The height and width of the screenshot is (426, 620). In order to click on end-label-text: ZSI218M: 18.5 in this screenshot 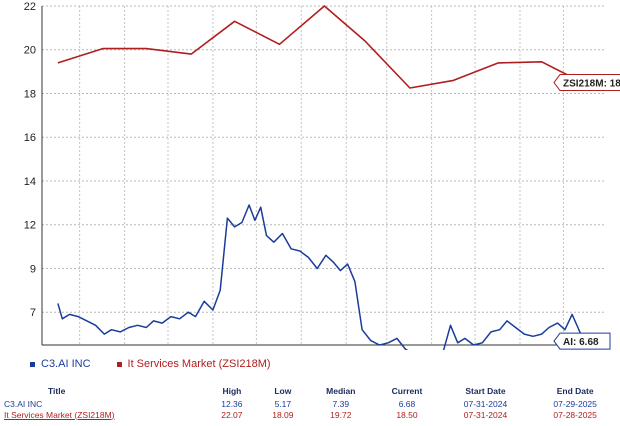, I will do `click(591, 84)`.